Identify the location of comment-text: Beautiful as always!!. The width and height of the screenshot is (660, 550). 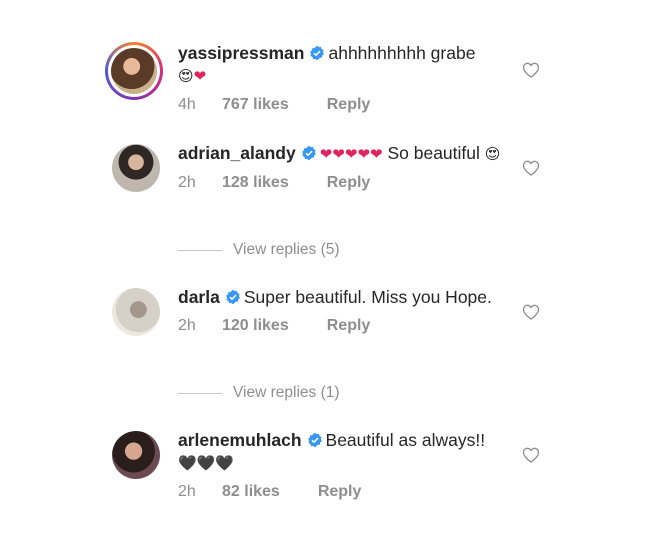
(405, 440).